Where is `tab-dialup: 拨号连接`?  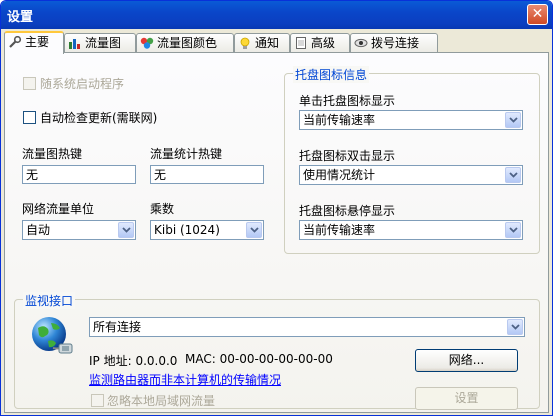
tab-dialup: 拨号连接 is located at coordinates (394, 42).